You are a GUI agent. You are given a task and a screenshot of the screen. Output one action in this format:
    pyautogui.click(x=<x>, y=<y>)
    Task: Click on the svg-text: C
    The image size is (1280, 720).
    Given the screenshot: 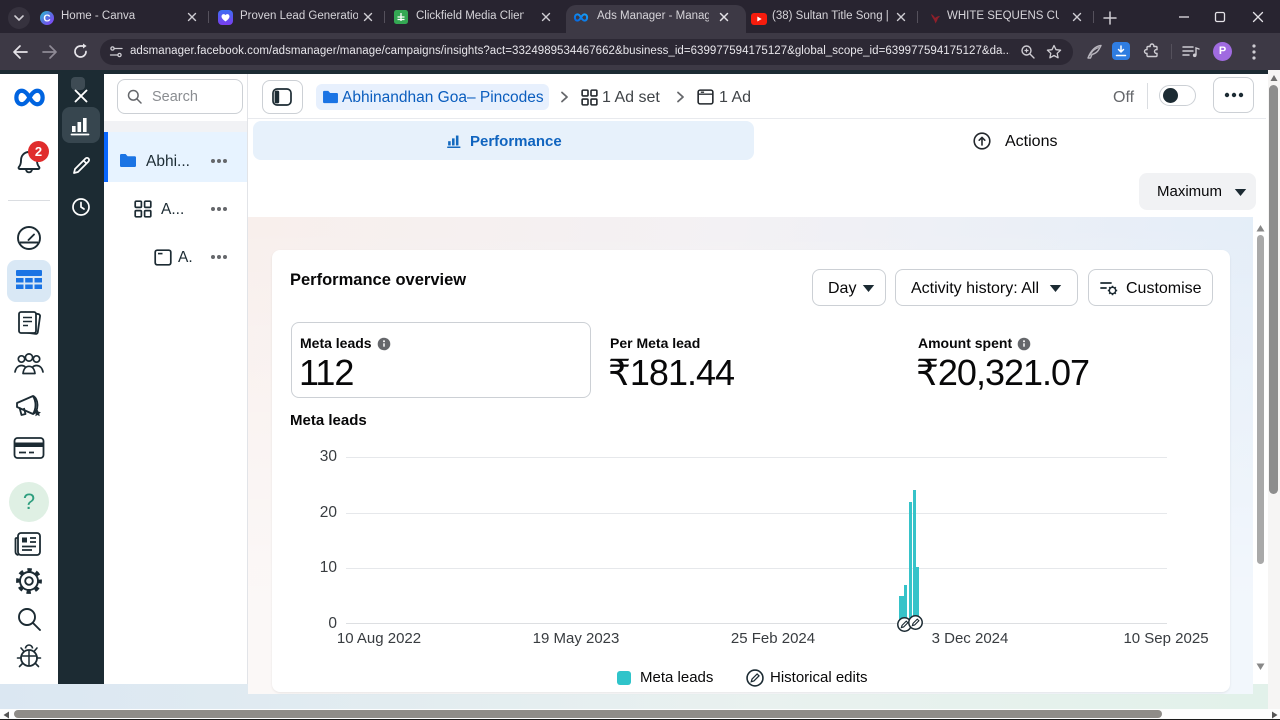 What is the action you would take?
    pyautogui.click(x=46, y=19)
    